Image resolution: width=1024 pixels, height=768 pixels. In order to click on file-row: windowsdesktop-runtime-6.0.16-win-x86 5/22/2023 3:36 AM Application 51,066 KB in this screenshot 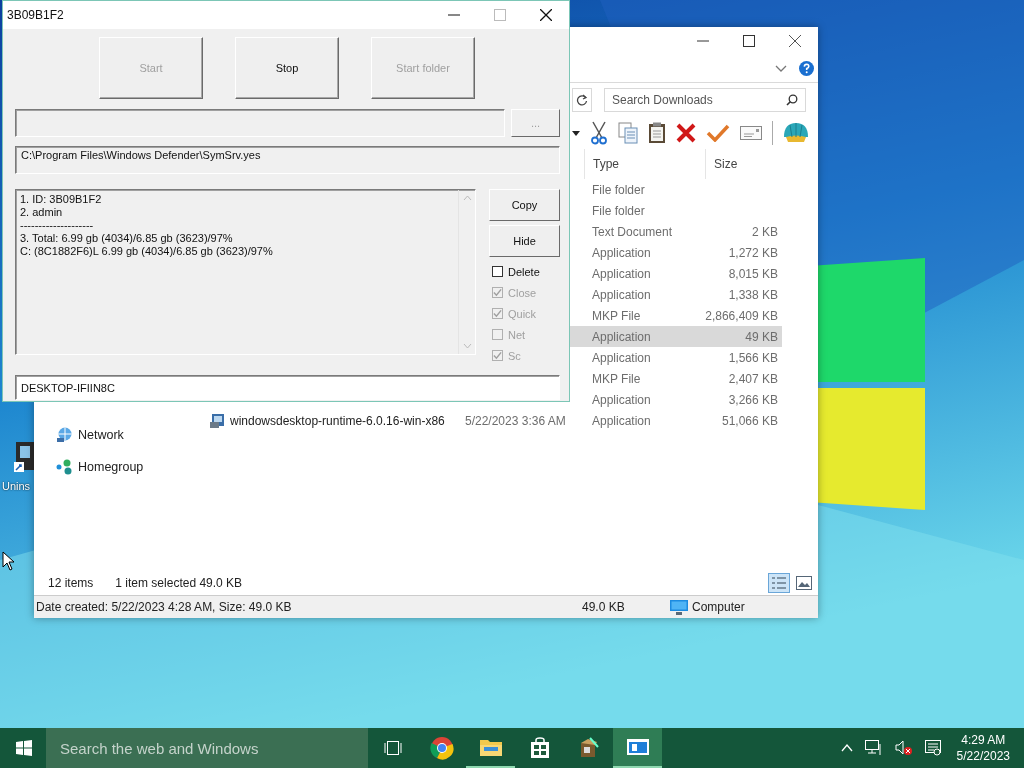, I will do `click(486, 420)`.